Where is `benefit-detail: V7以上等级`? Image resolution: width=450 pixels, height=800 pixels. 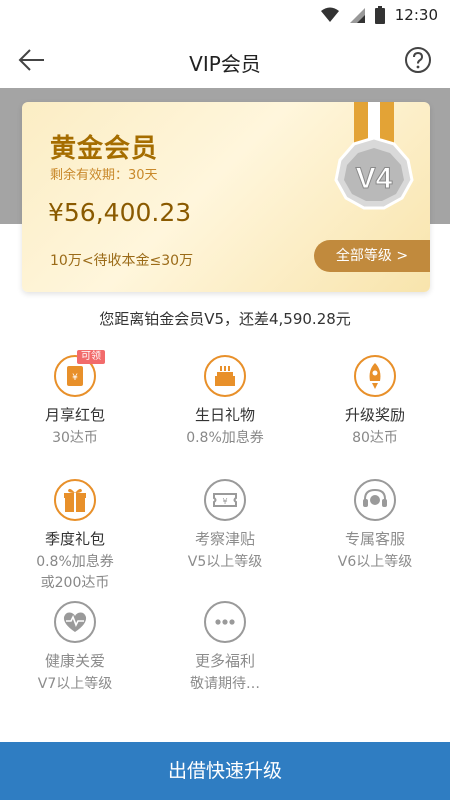
benefit-detail: V7以上等级 is located at coordinates (75, 684).